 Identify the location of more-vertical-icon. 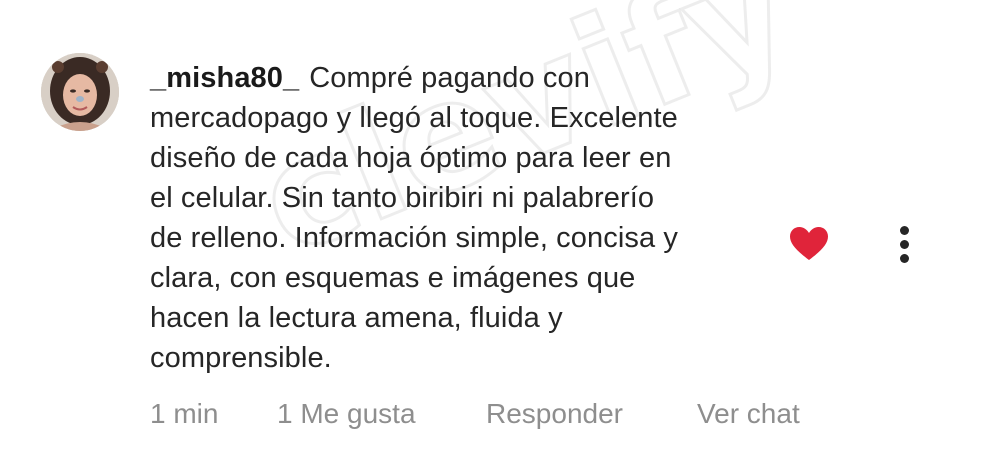
(904, 230).